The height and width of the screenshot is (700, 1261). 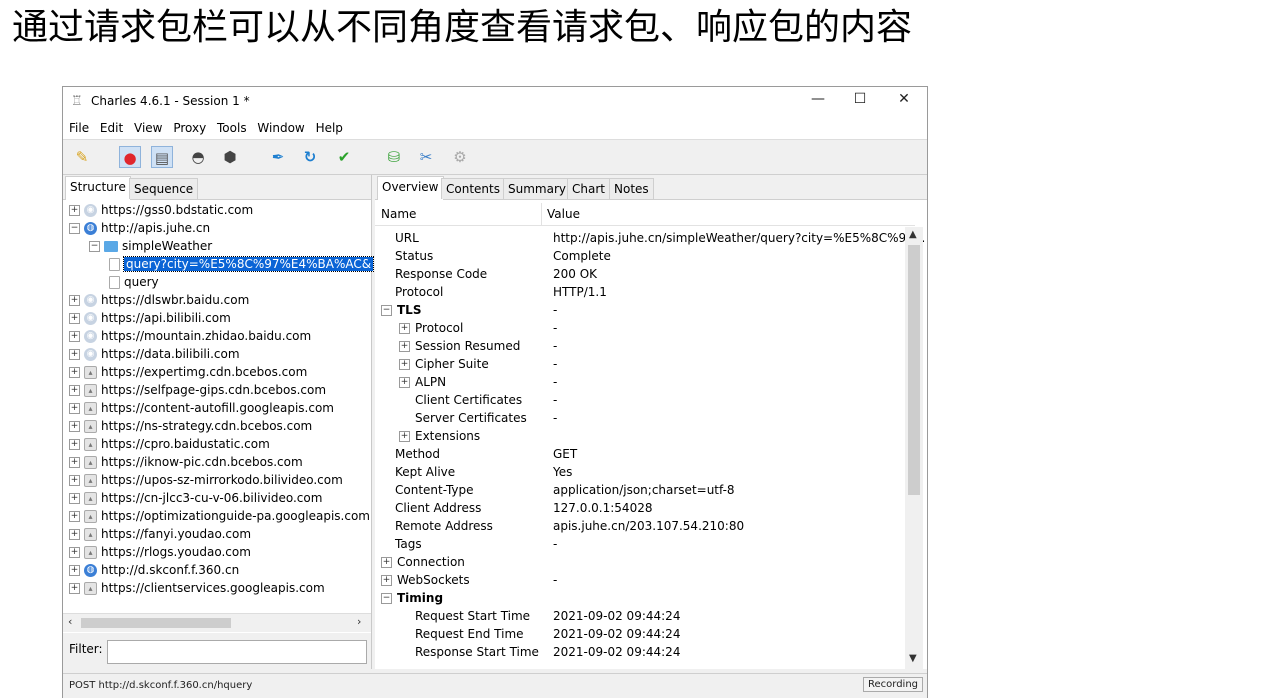 I want to click on settings-gear-icon: ⚙, so click(x=460, y=157).